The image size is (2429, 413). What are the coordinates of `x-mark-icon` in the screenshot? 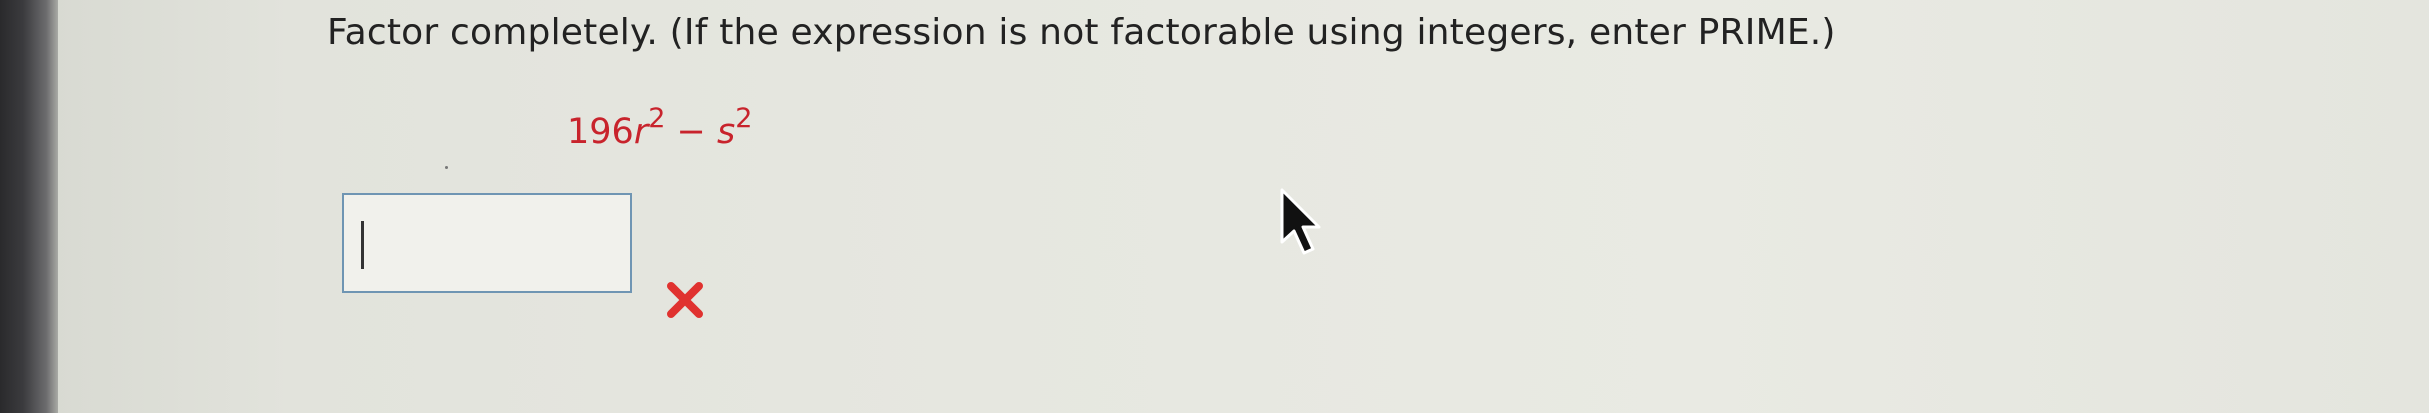 It's located at (685, 300).